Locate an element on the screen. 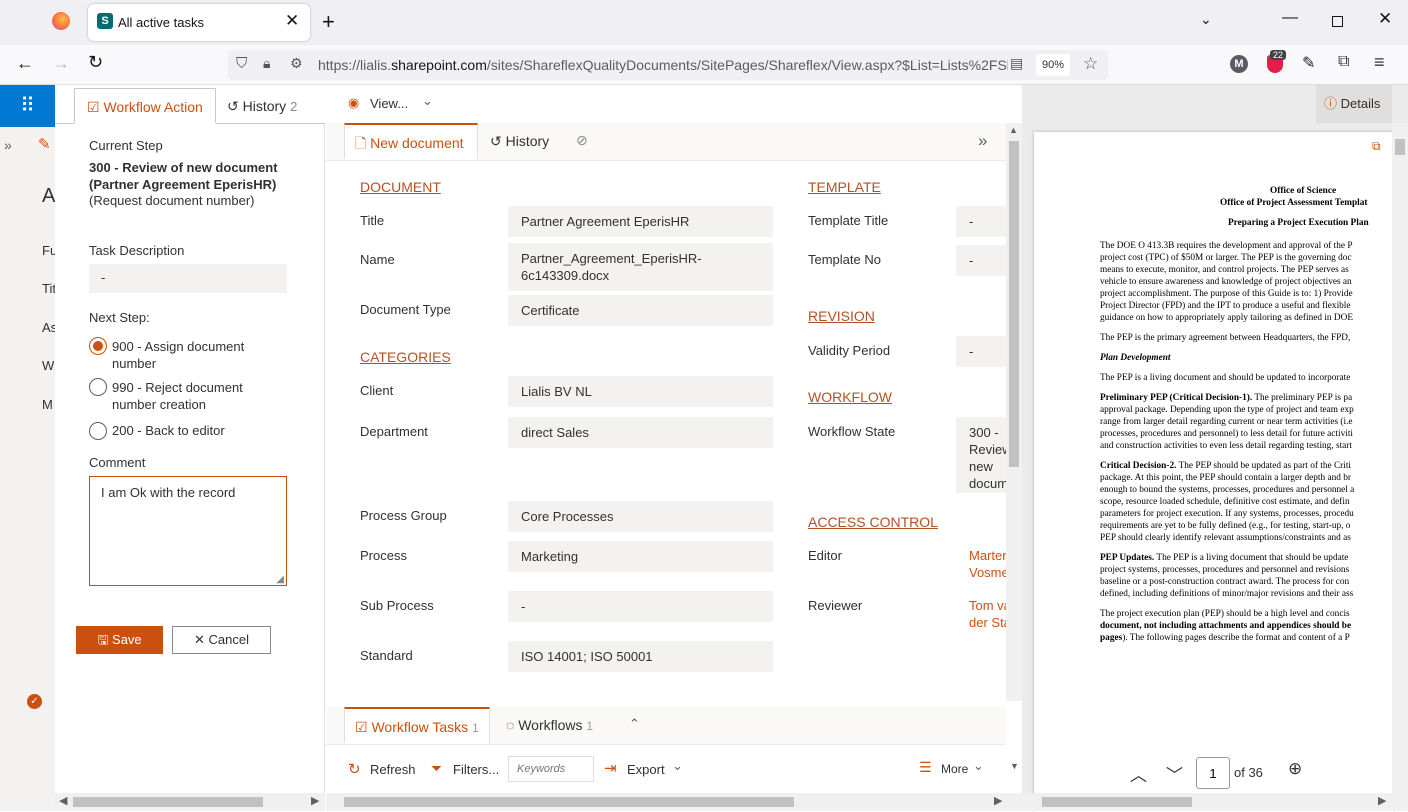 The height and width of the screenshot is (812, 1408). bookmark-star-icon: ☆ is located at coordinates (1090, 64).